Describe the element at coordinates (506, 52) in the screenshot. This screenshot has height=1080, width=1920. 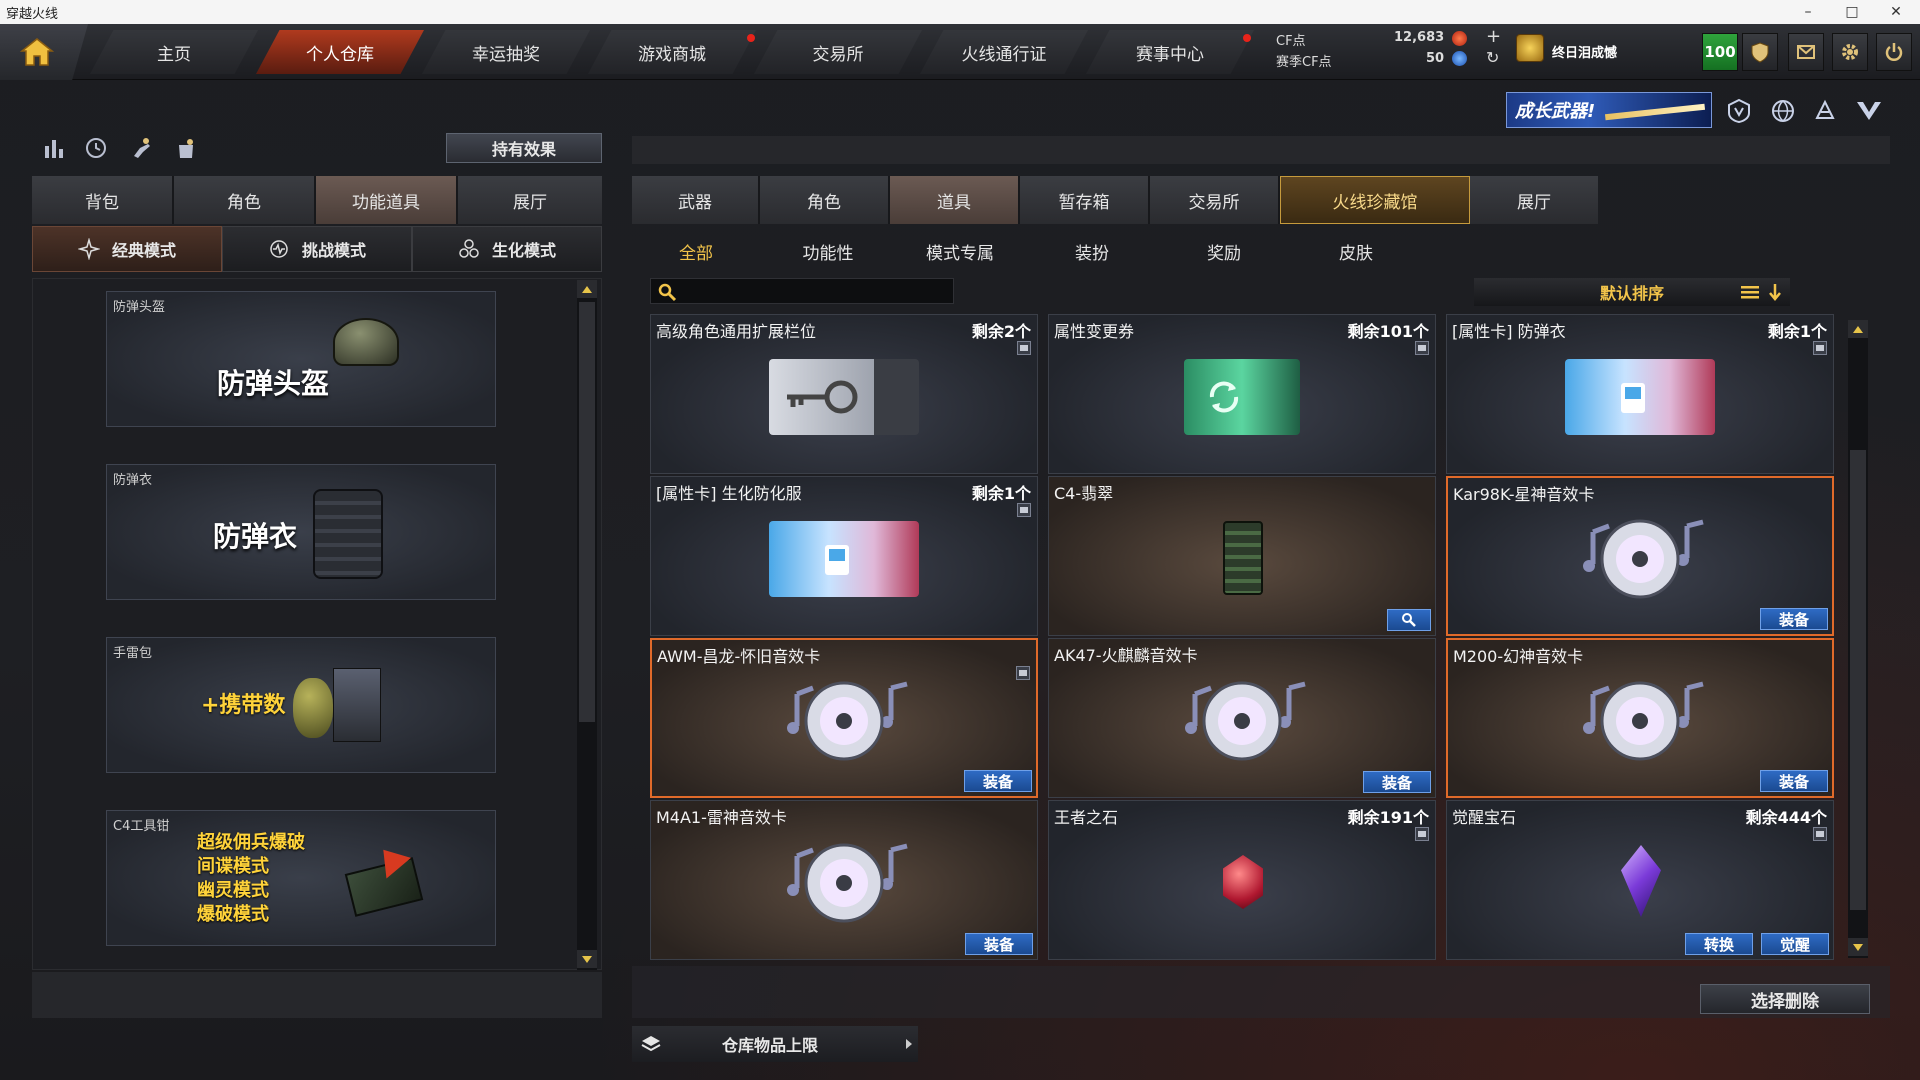
I see `nav-tab-lottery: 幸运抽奖` at that location.